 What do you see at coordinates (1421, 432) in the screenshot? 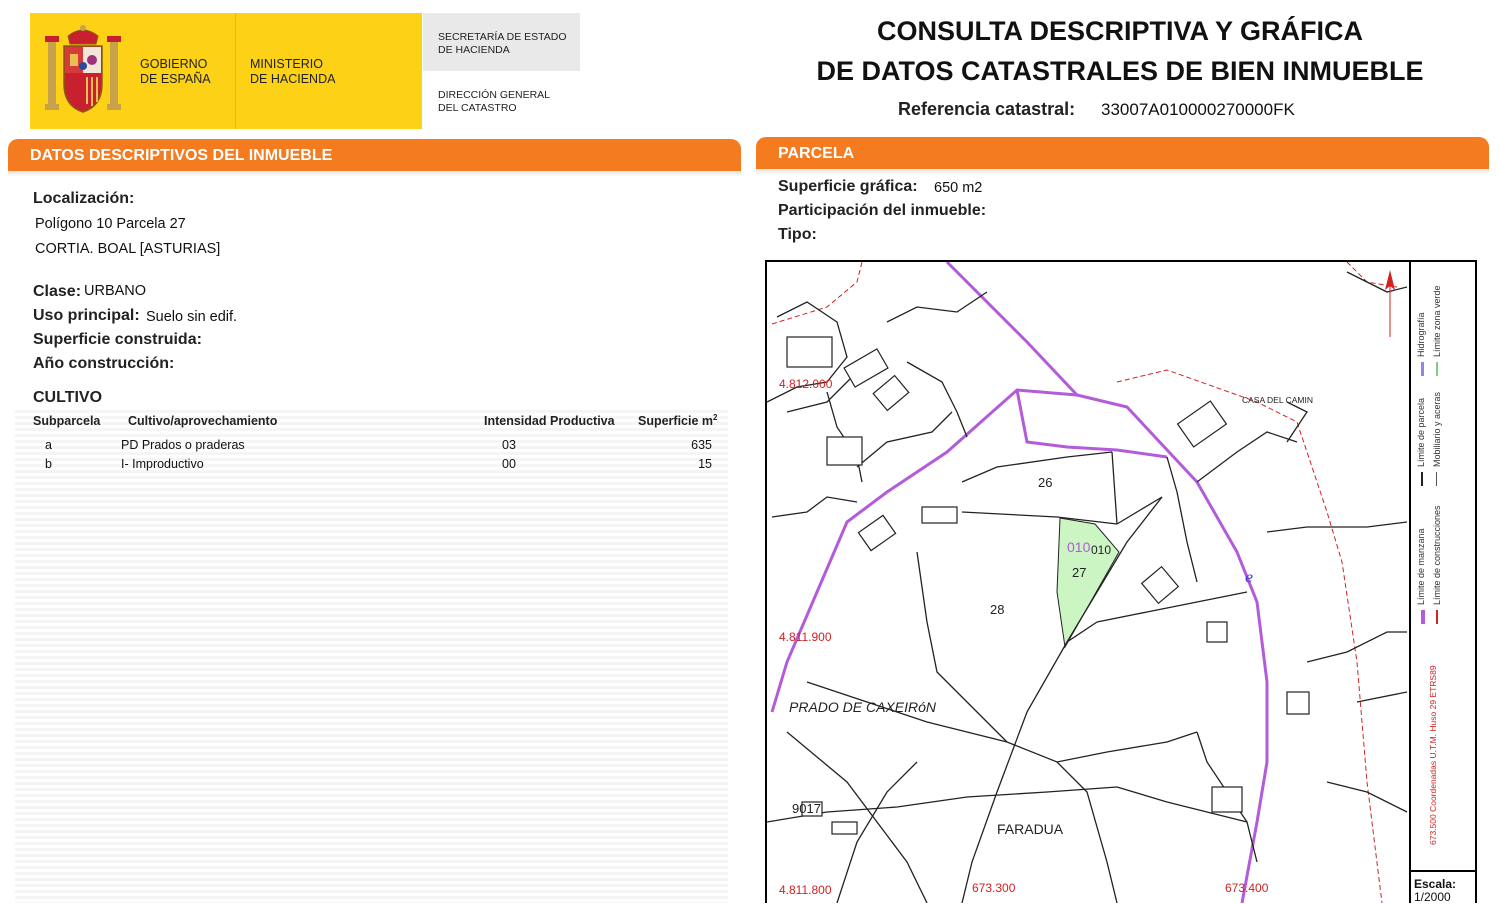
I see `legend-parcela: Límite de parcela` at bounding box center [1421, 432].